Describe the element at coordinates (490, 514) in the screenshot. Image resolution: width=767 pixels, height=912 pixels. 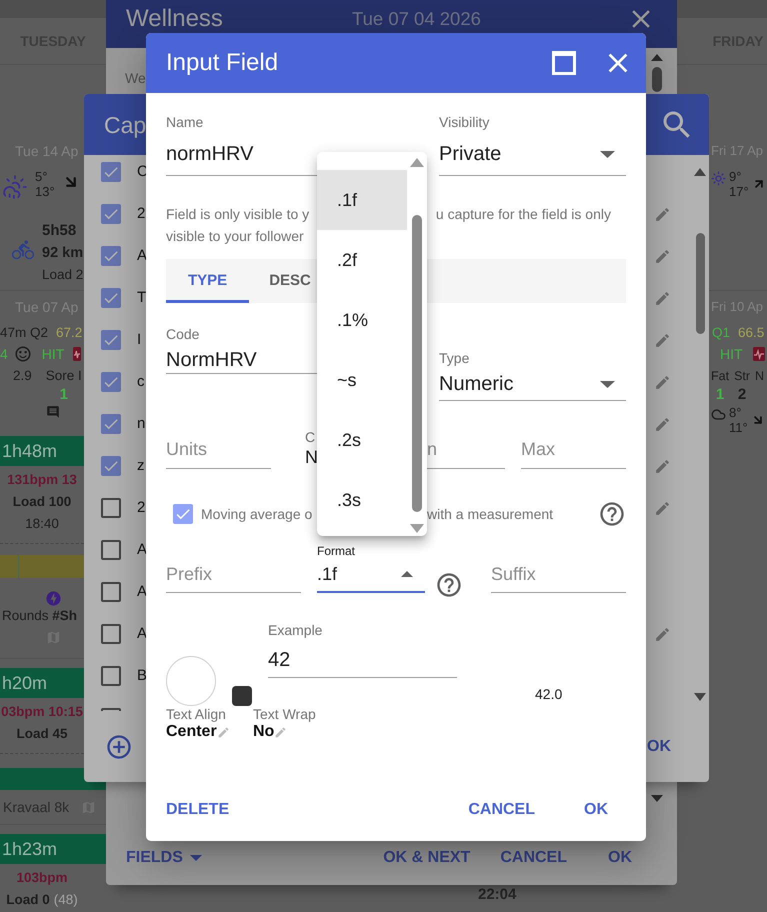
I see `checkbox-label: with a measurement` at that location.